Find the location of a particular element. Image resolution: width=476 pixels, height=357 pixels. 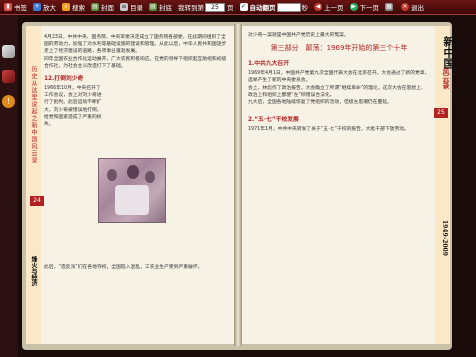

search-label: 搜索 is located at coordinates (78, 8).